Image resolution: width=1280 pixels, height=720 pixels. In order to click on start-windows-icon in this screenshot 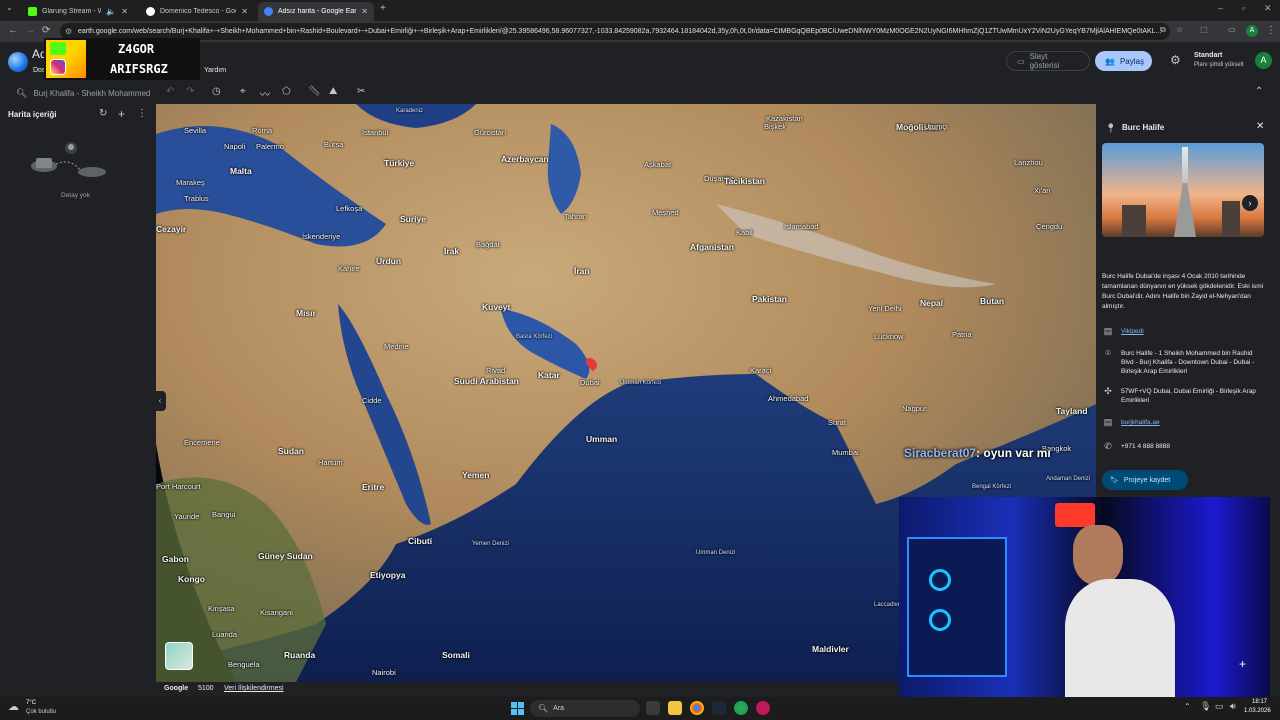, I will do `click(517, 708)`.